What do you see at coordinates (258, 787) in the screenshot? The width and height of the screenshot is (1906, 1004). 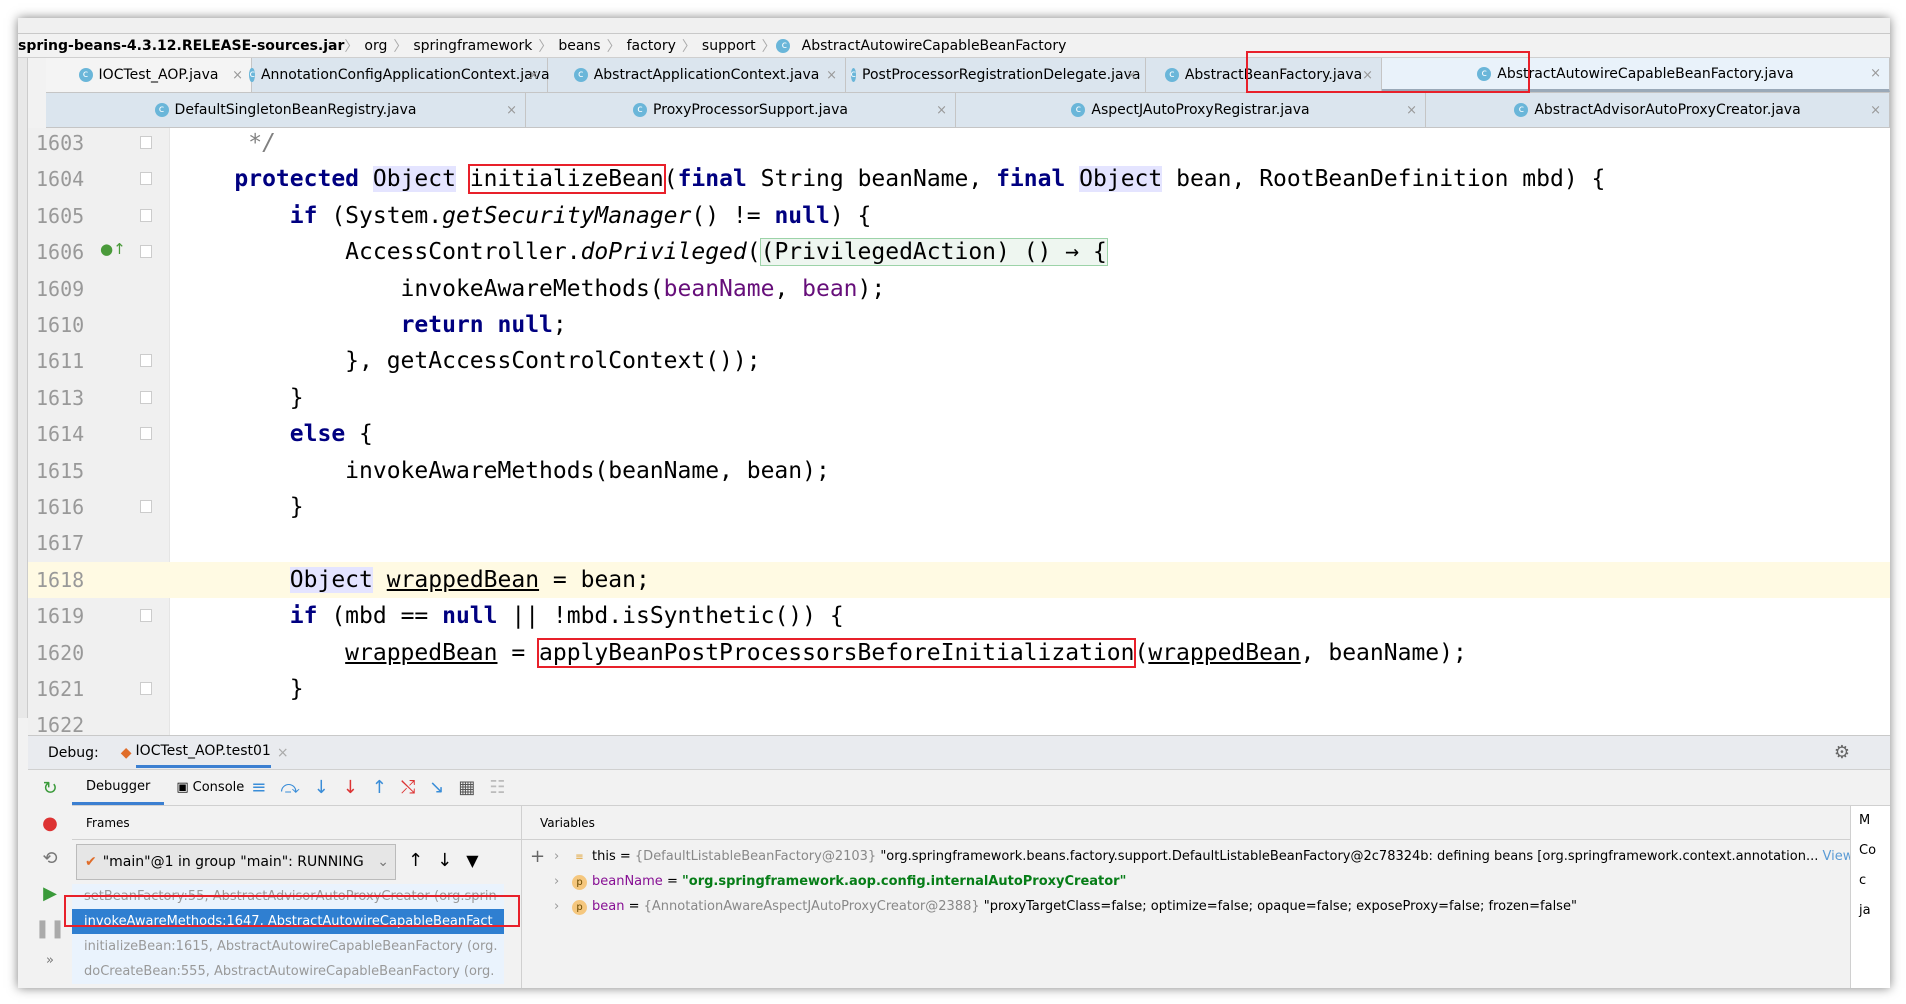 I see `layout-icon: ≡` at bounding box center [258, 787].